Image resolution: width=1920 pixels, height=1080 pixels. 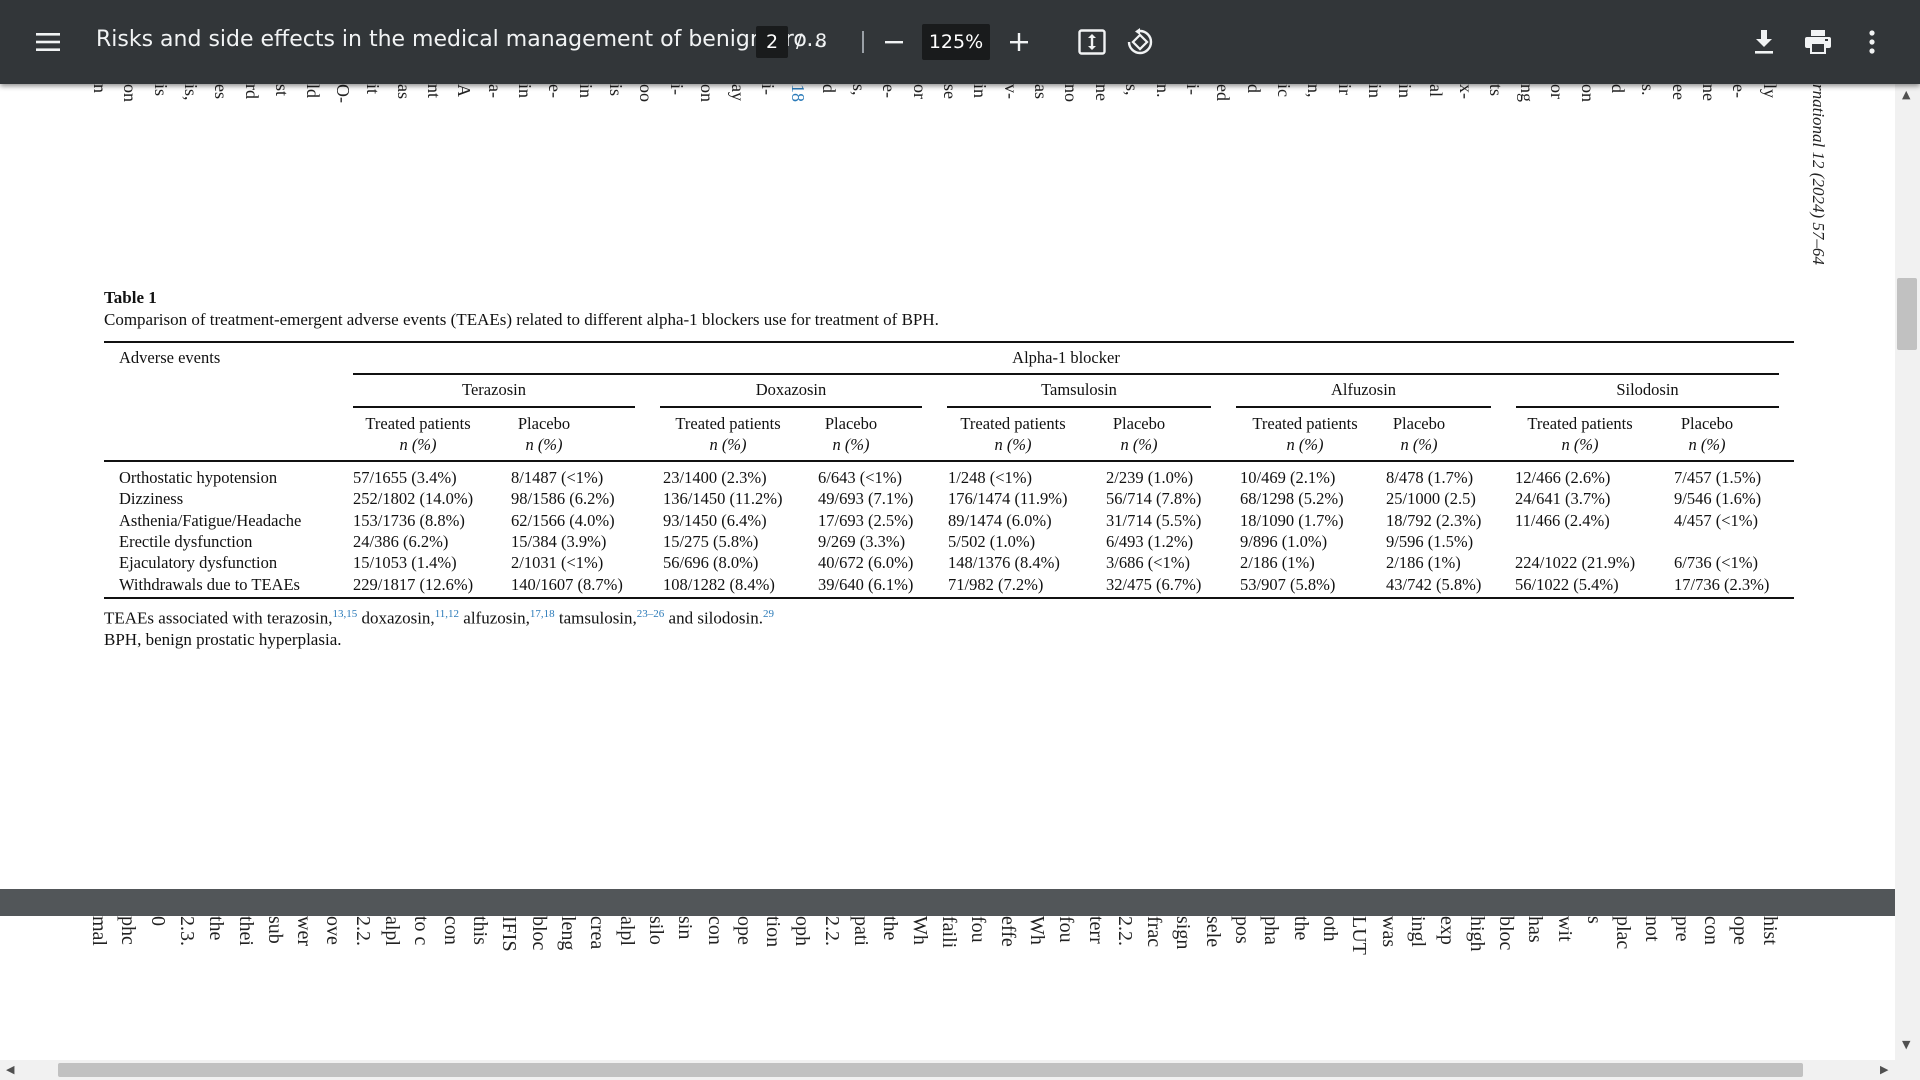 I want to click on rotated-fragment: ts, so click(x=1496, y=90).